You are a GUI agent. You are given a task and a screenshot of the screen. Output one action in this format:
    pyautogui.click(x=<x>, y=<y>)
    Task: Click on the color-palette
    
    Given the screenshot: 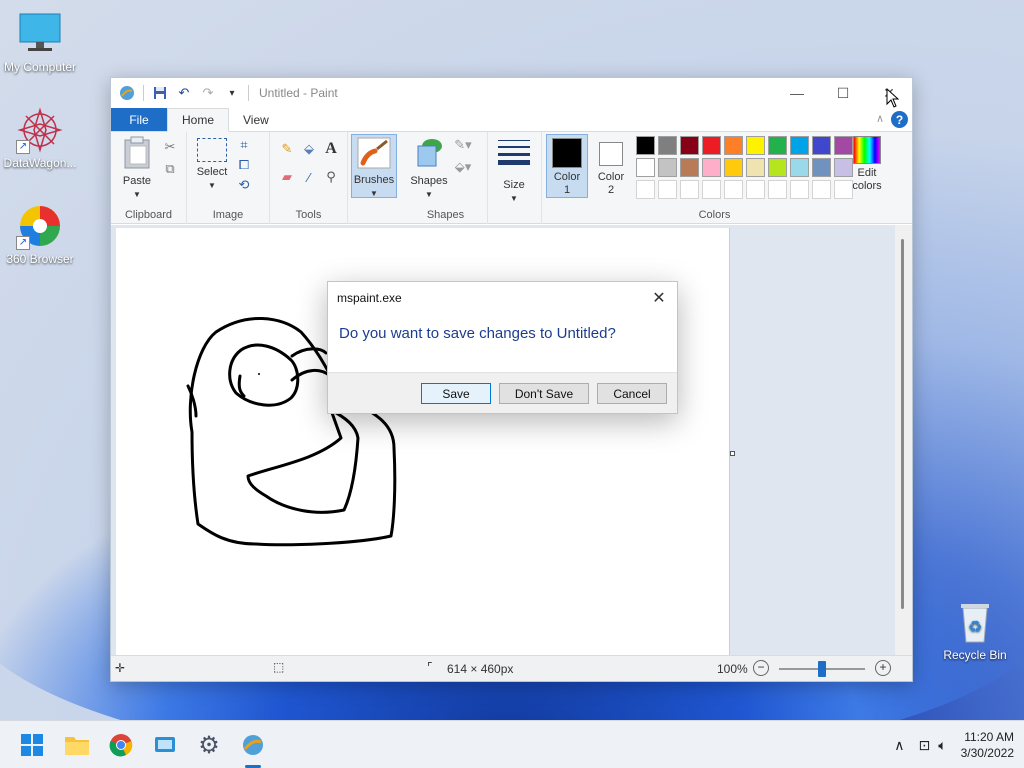 What is the action you would take?
    pyautogui.click(x=747, y=169)
    